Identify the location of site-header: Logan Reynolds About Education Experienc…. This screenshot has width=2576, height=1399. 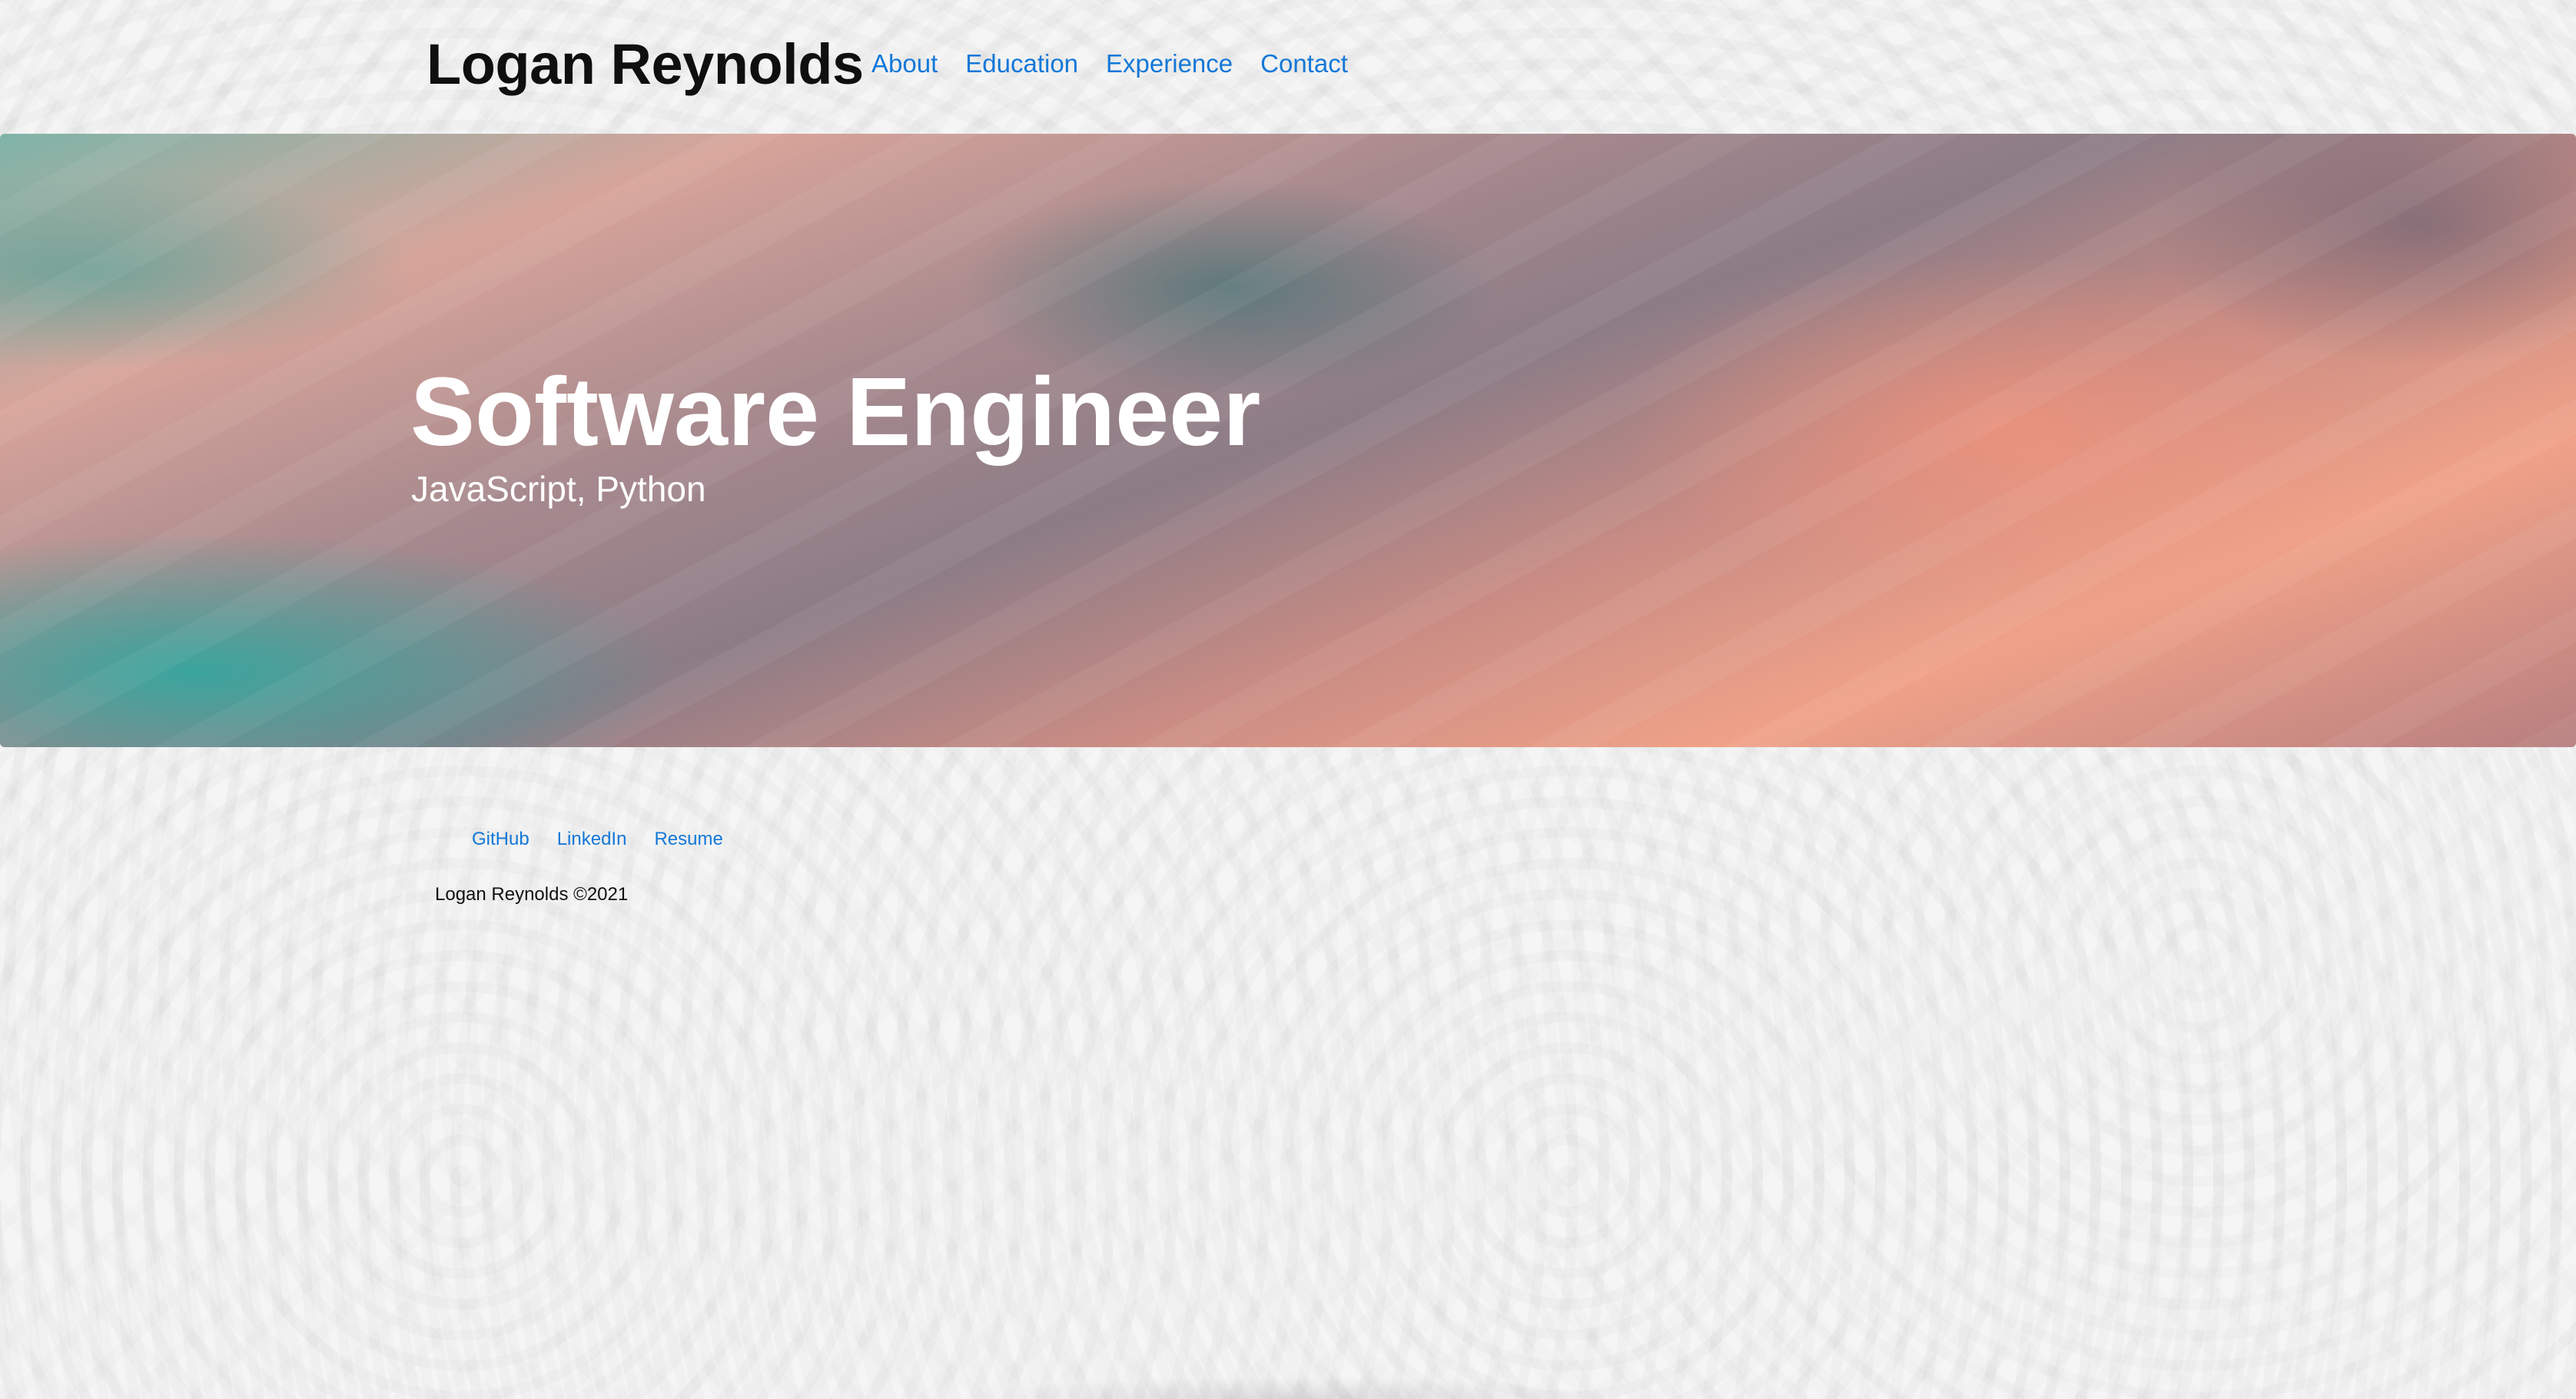
(1288, 67).